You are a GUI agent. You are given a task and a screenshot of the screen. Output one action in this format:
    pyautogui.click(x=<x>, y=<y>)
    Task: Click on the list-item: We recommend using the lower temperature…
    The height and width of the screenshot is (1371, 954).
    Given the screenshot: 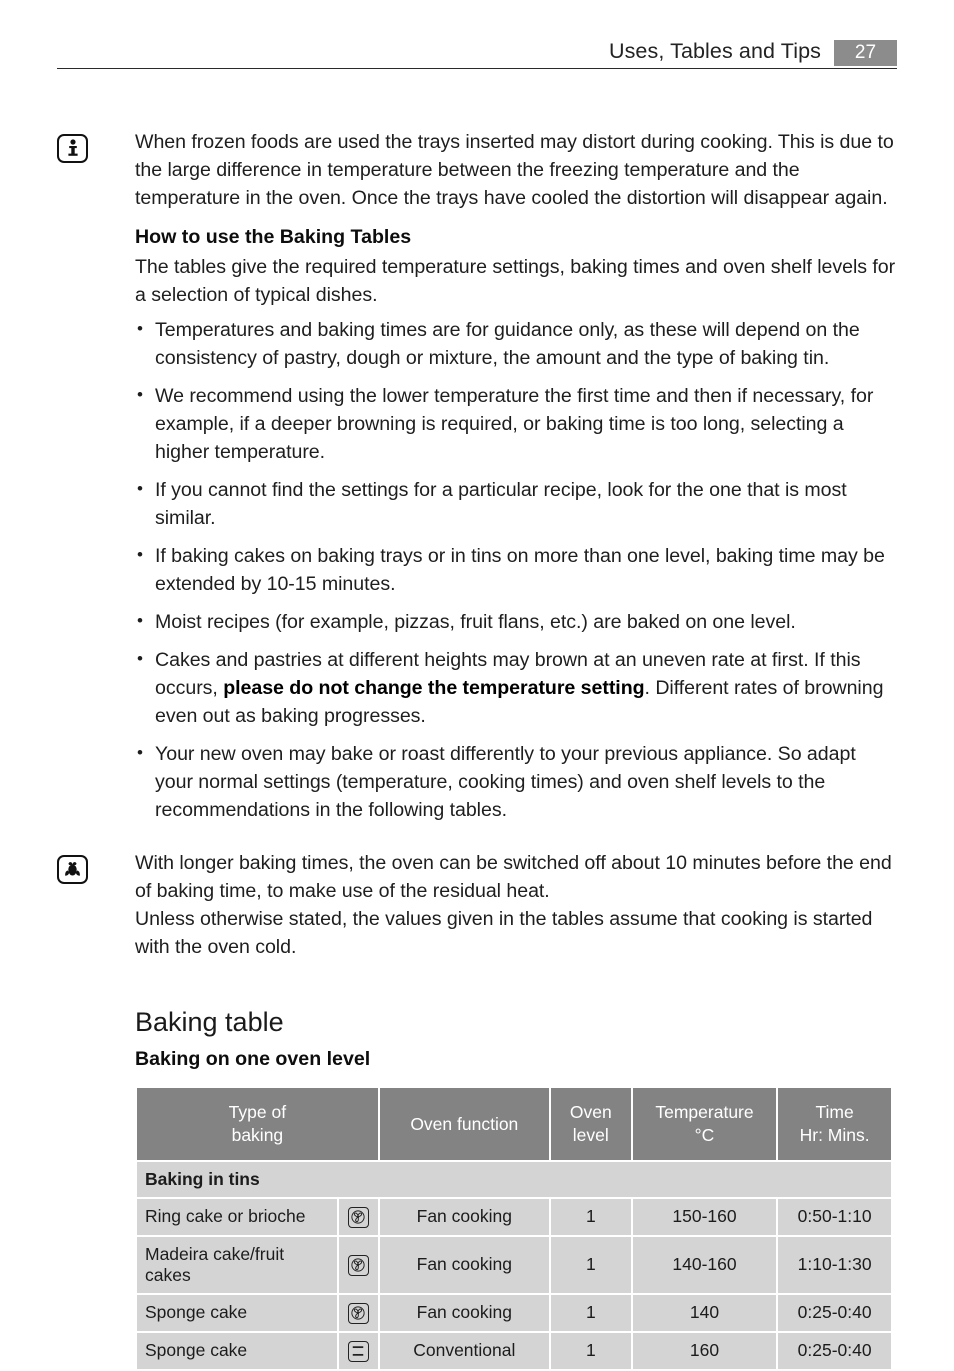 What is the action you would take?
    pyautogui.click(x=516, y=423)
    